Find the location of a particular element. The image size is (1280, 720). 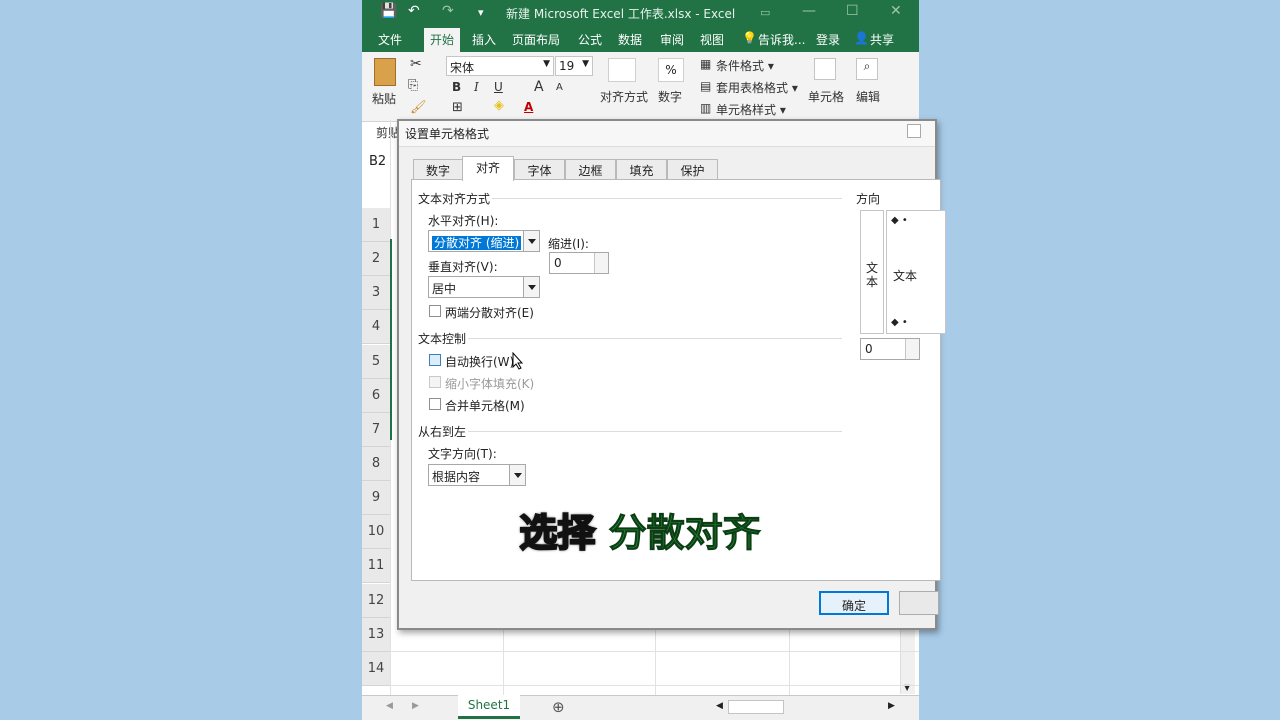

font-size-combo: 19 ▼ is located at coordinates (574, 66).